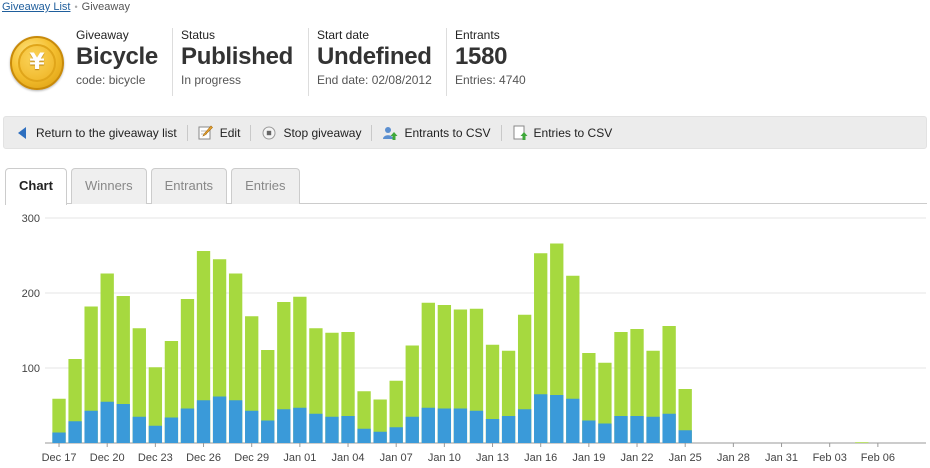 This screenshot has width=930, height=468. Describe the element at coordinates (490, 80) in the screenshot. I see `stat-entries-count: Entries: 4740` at that location.